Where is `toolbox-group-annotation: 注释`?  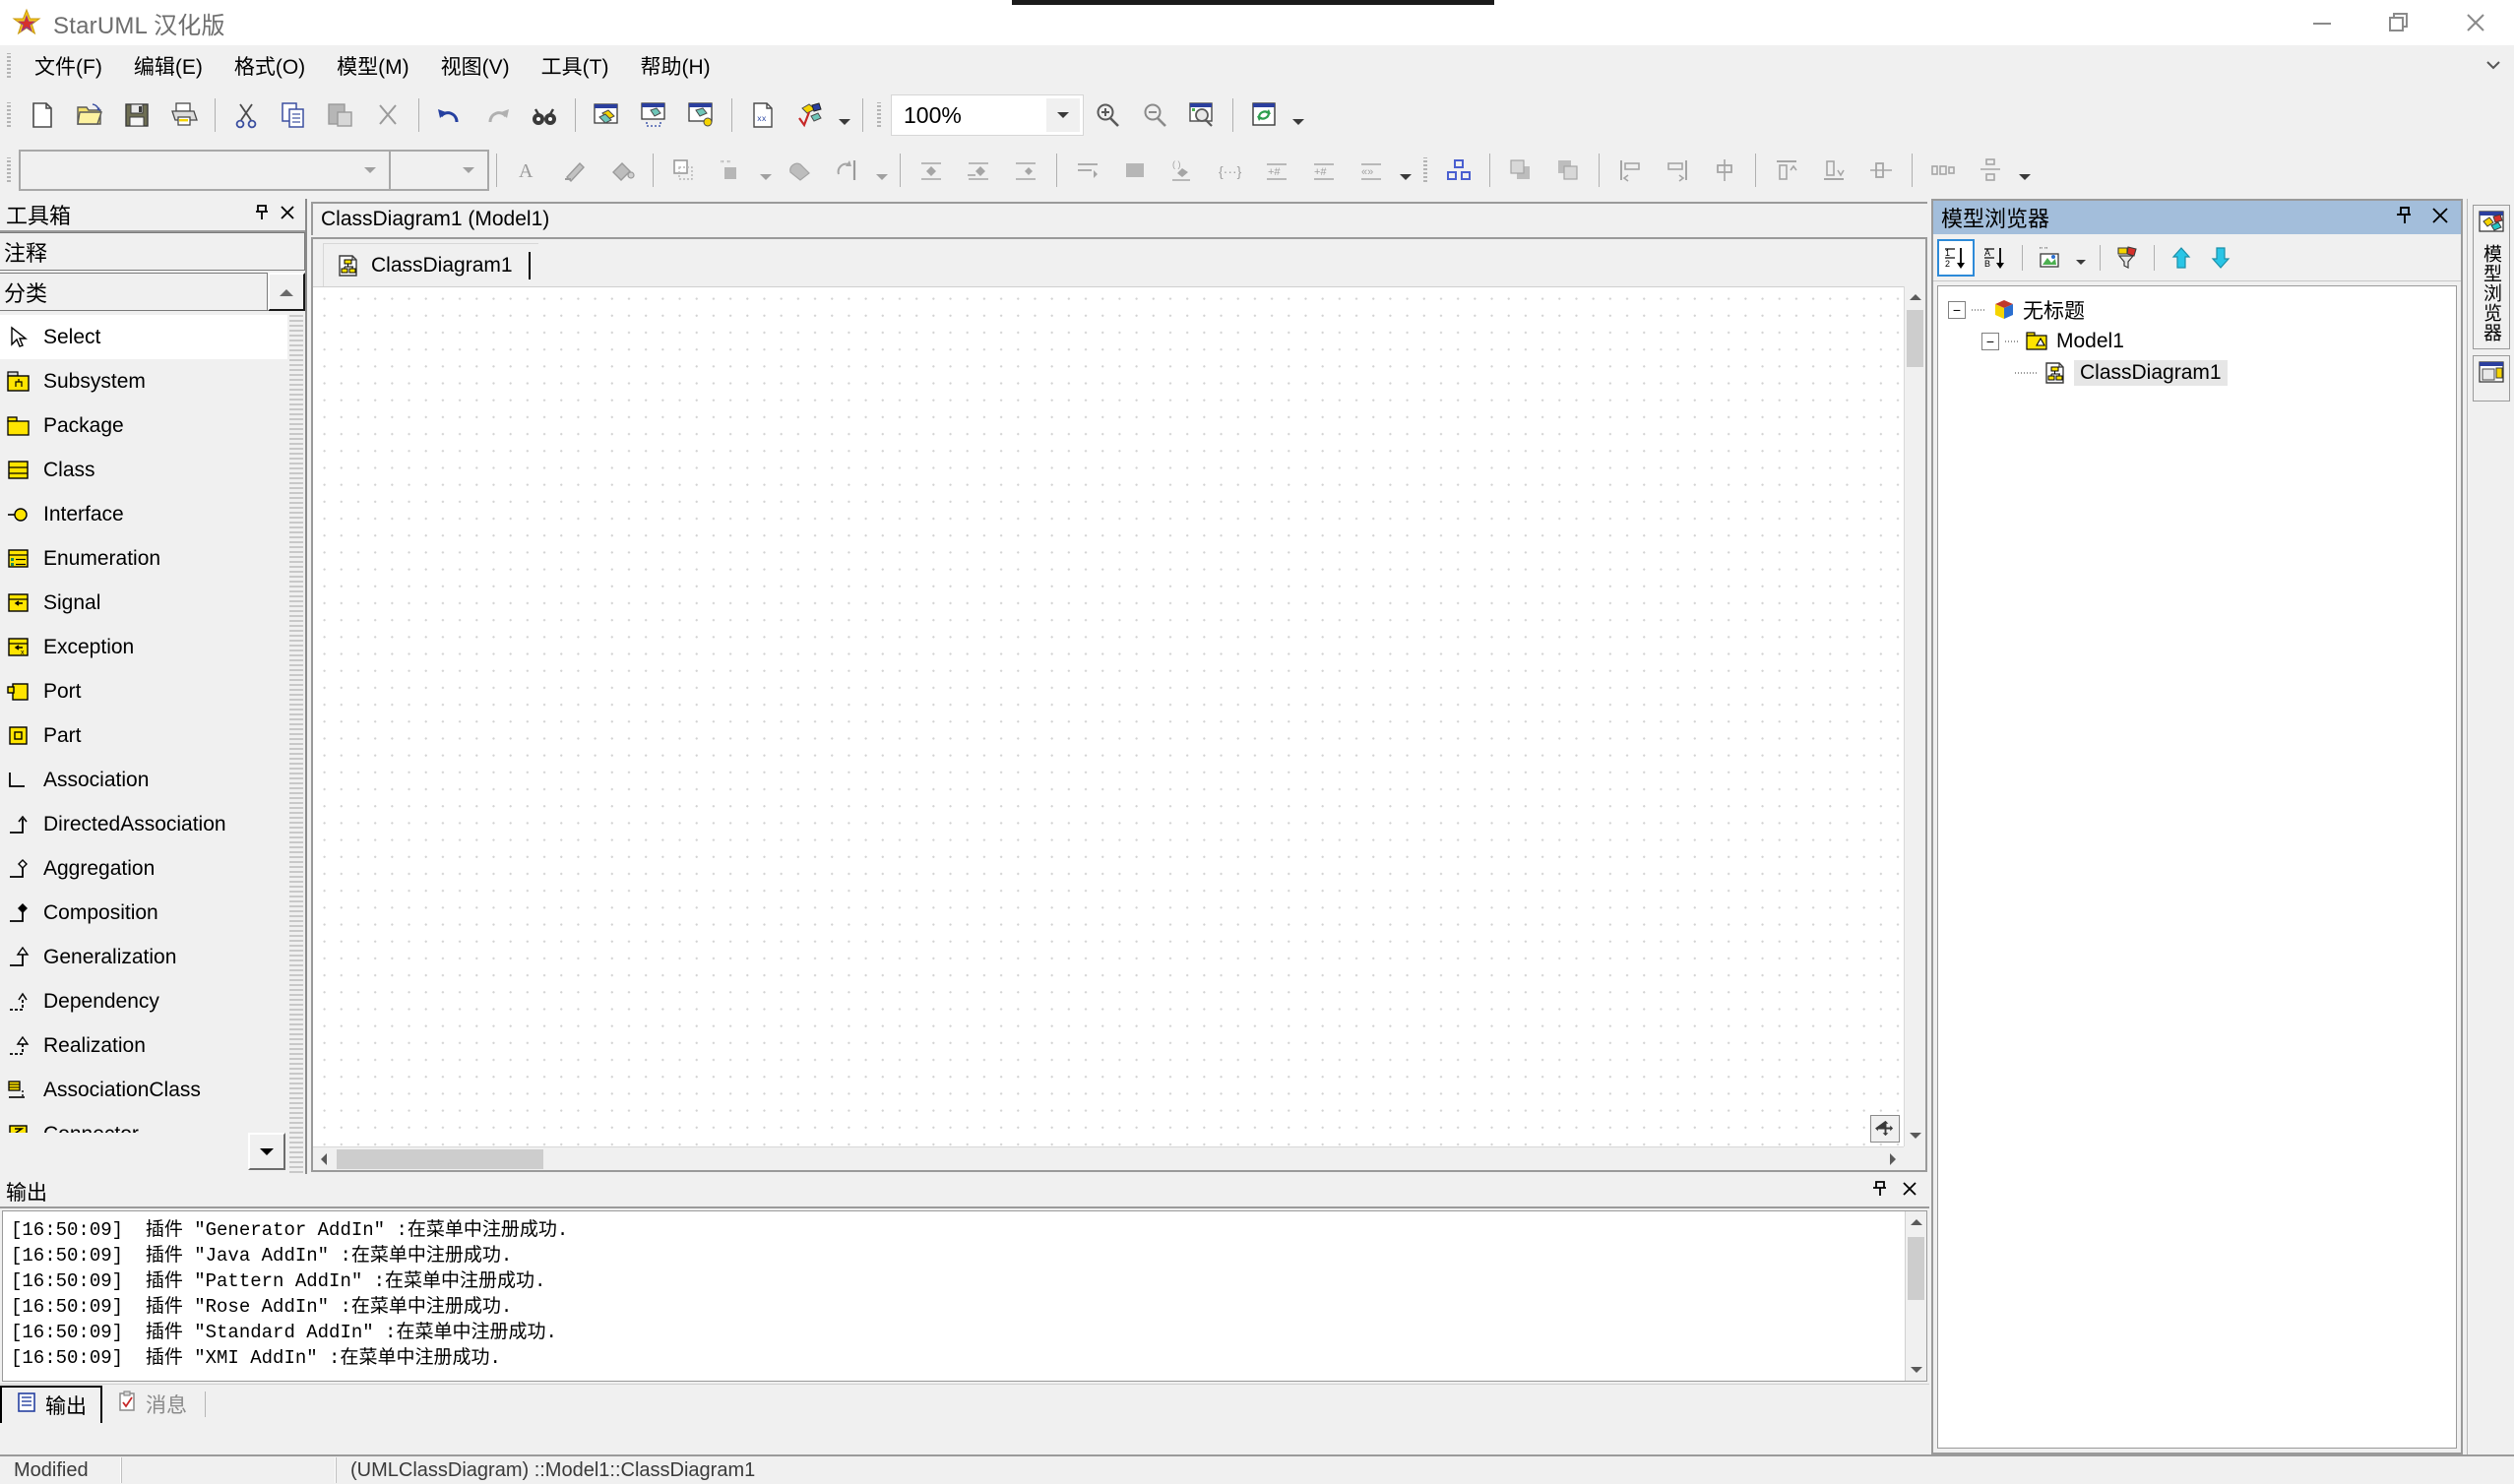
toolbox-group-annotation: 注释 is located at coordinates (153, 252).